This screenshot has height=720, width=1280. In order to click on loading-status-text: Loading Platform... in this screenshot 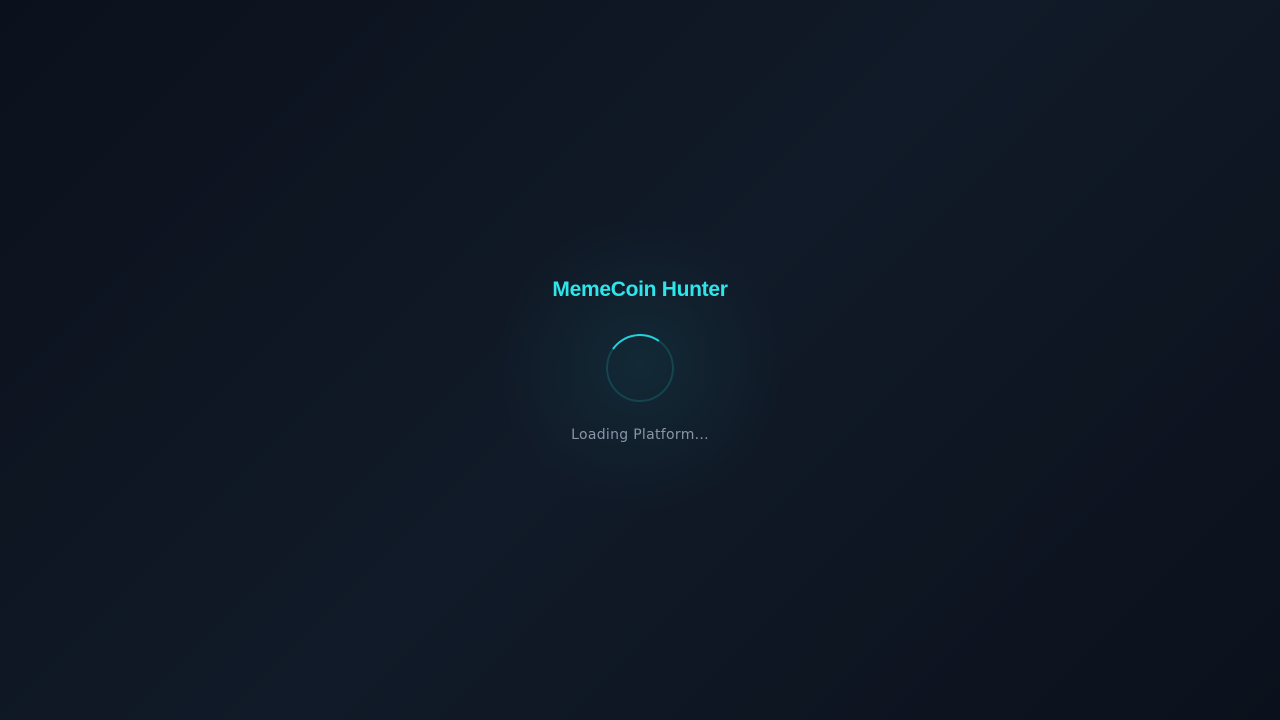, I will do `click(640, 435)`.